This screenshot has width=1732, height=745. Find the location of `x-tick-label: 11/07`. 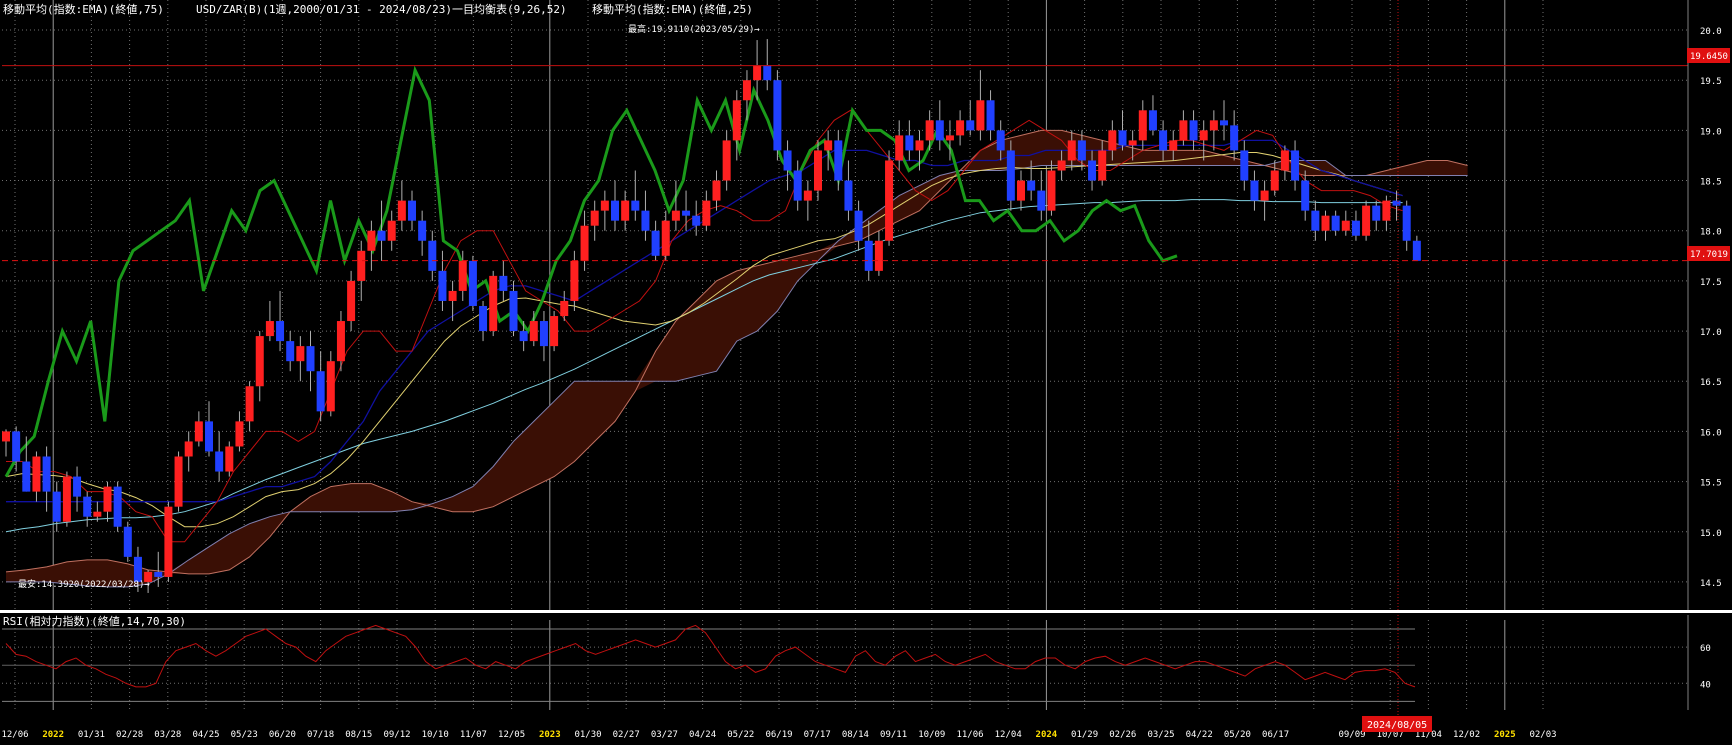

x-tick-label: 11/07 is located at coordinates (473, 735).